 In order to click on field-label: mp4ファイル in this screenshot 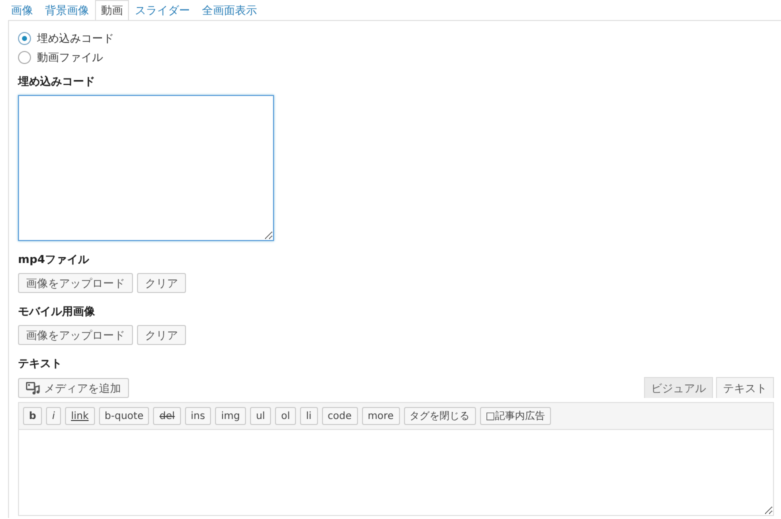, I will do `click(54, 259)`.